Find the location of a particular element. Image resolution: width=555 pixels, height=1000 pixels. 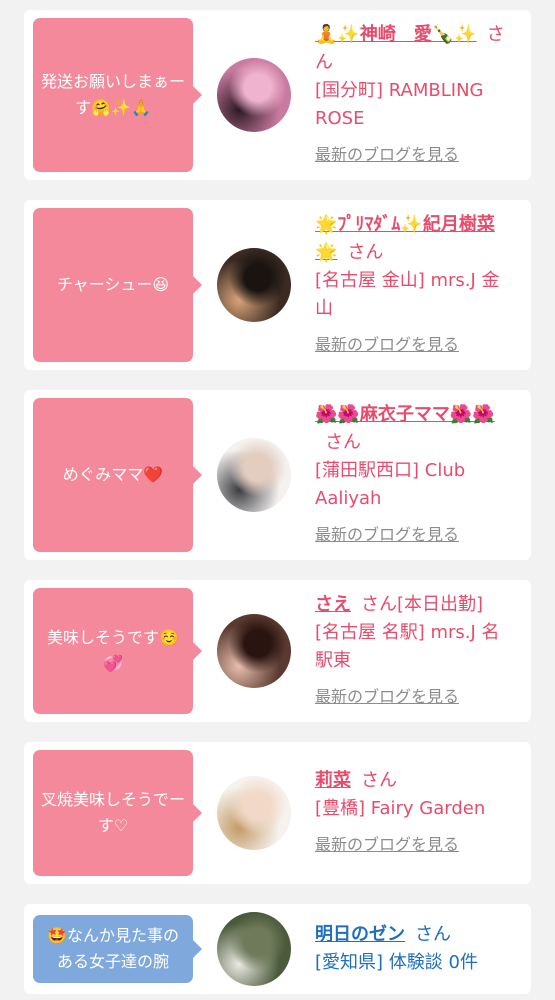

message-bubble: めぐみママ❤️ is located at coordinates (117, 475).